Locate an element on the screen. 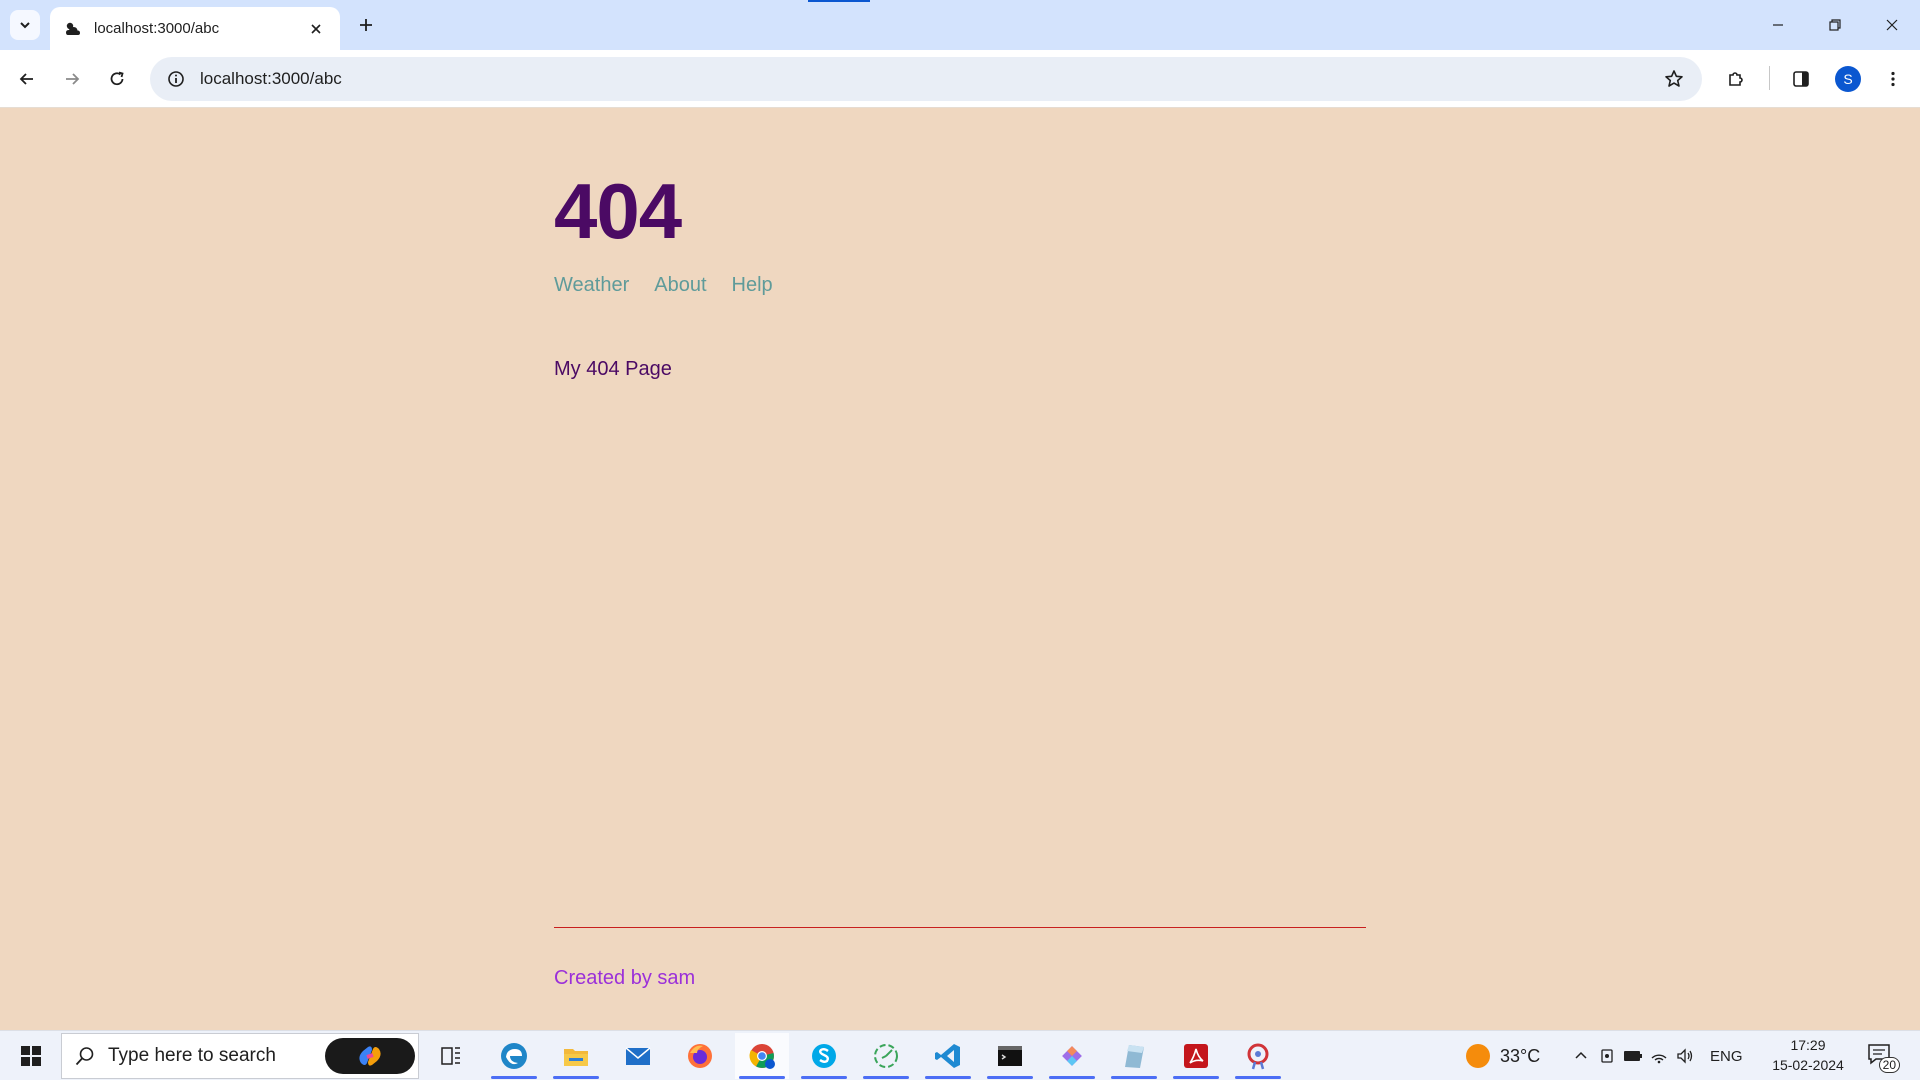 This screenshot has width=1920, height=1080. footer-credit: Created by sam is located at coordinates (625, 978).